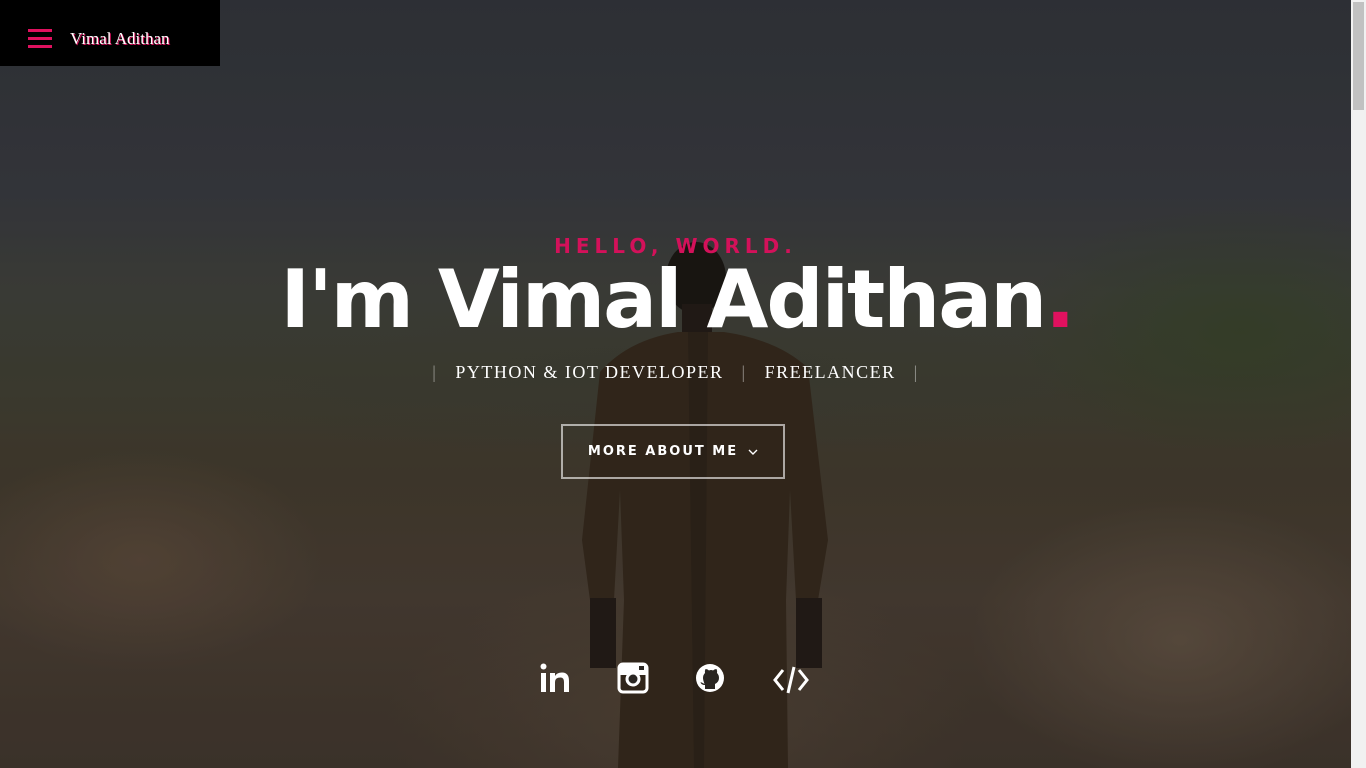  I want to click on role-item: PYTHON & IOT DEVELOPER, so click(589, 372).